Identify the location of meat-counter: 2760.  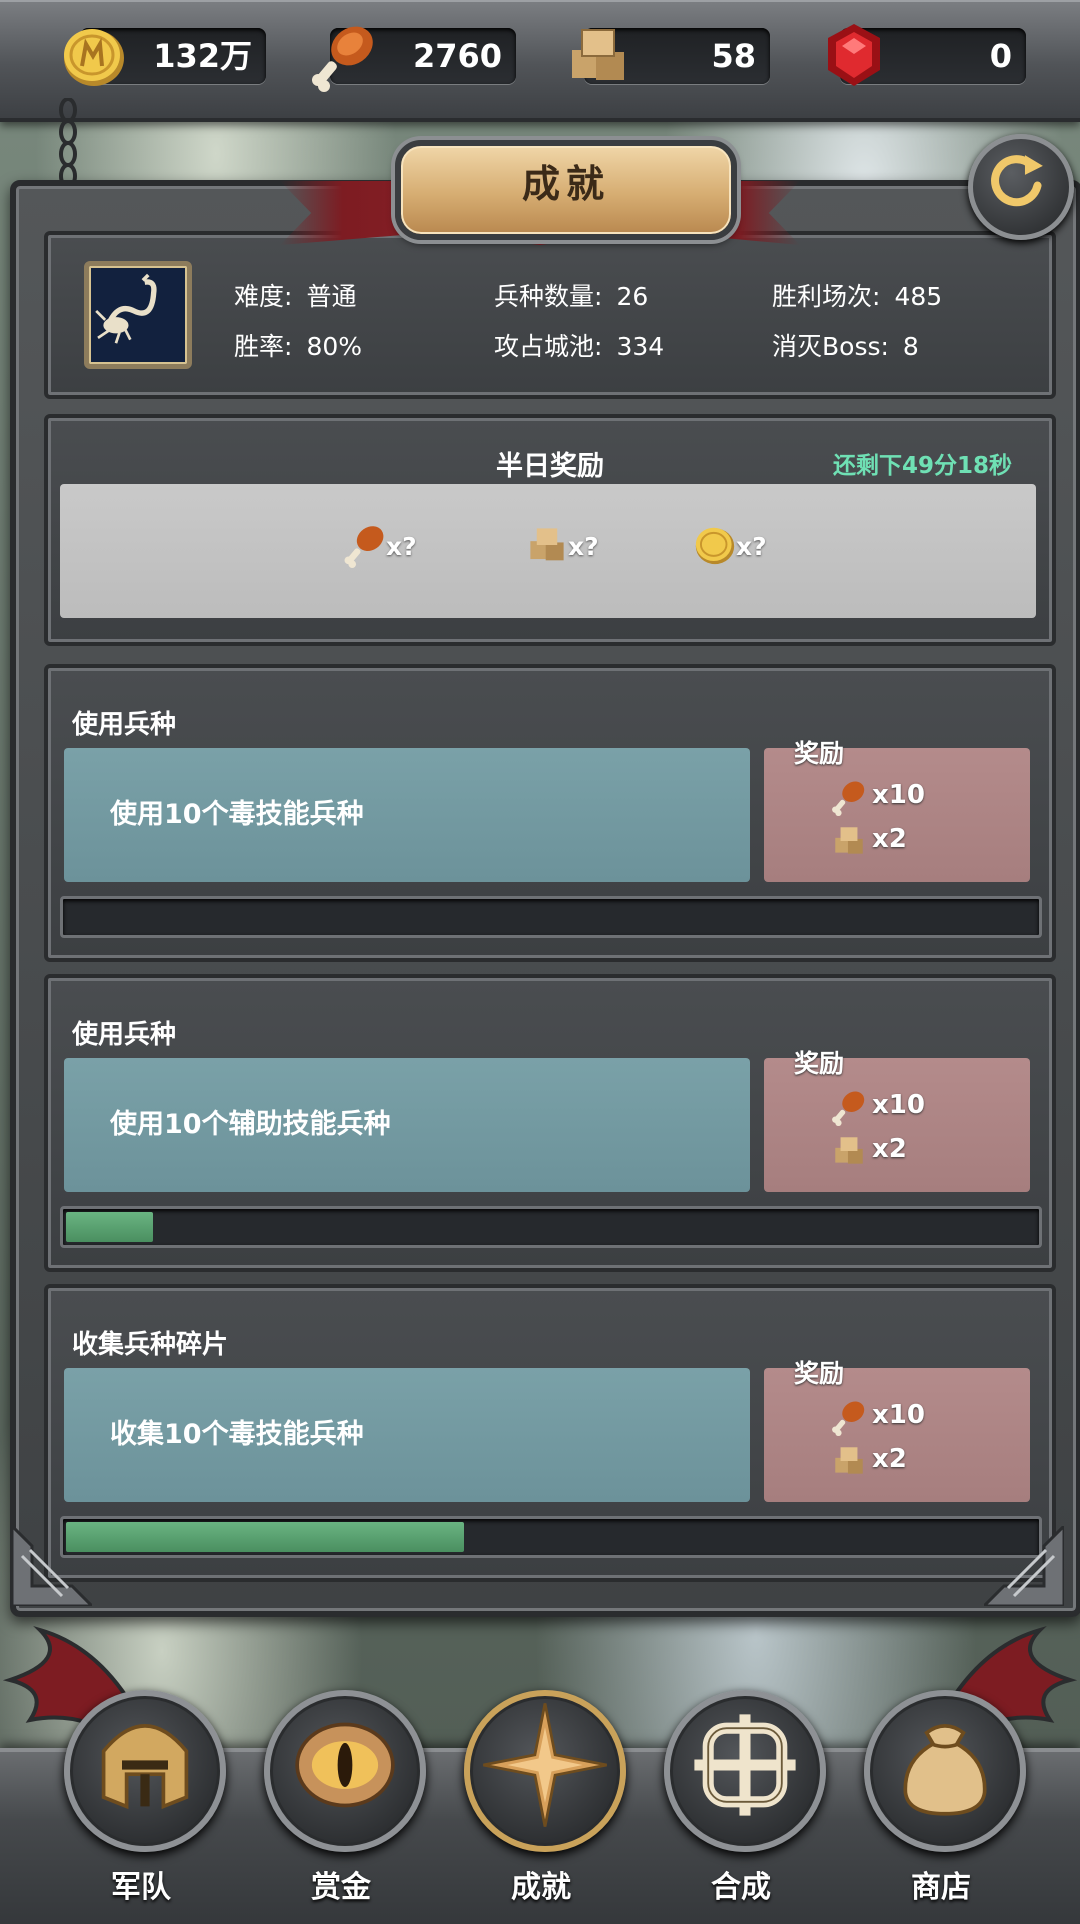
(414, 59).